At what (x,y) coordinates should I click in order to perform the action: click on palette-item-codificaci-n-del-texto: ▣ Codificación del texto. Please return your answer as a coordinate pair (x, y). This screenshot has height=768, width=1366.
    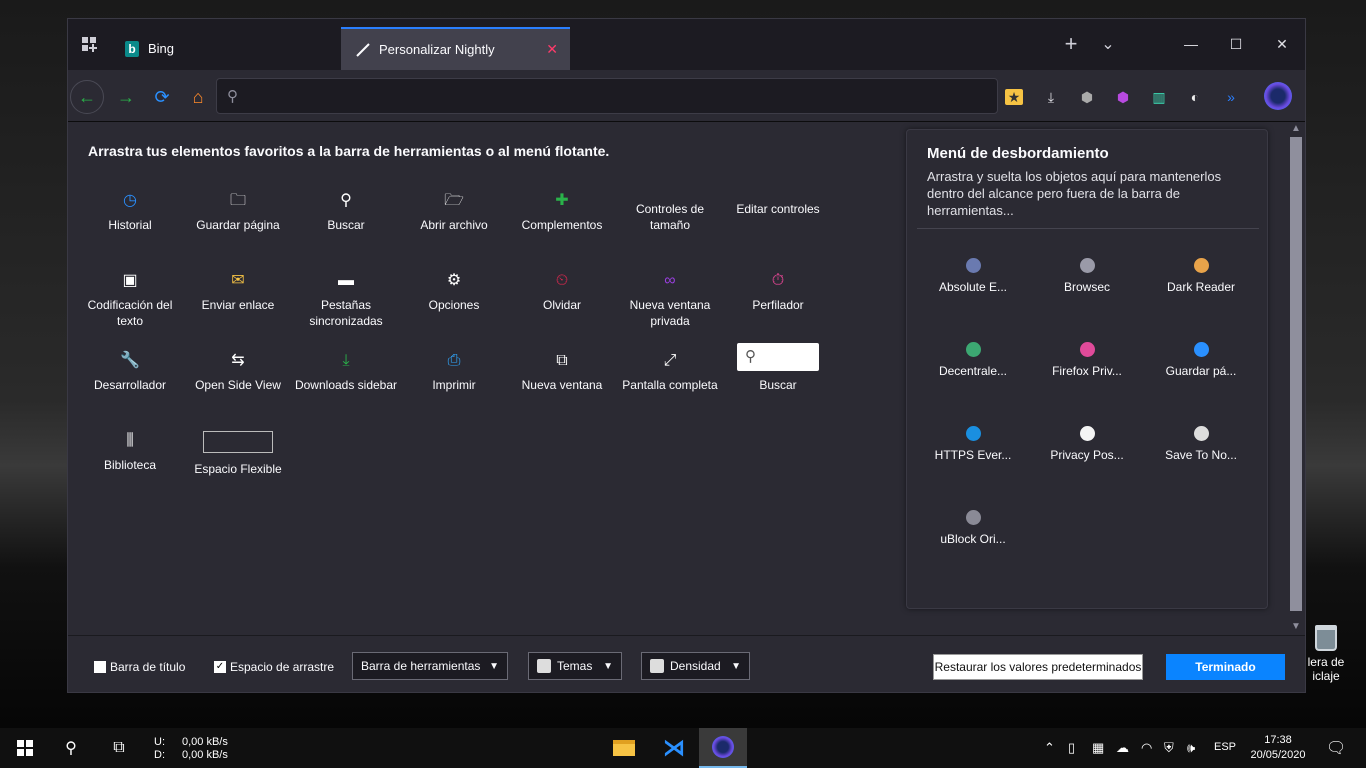
    Looking at the image, I should click on (130, 300).